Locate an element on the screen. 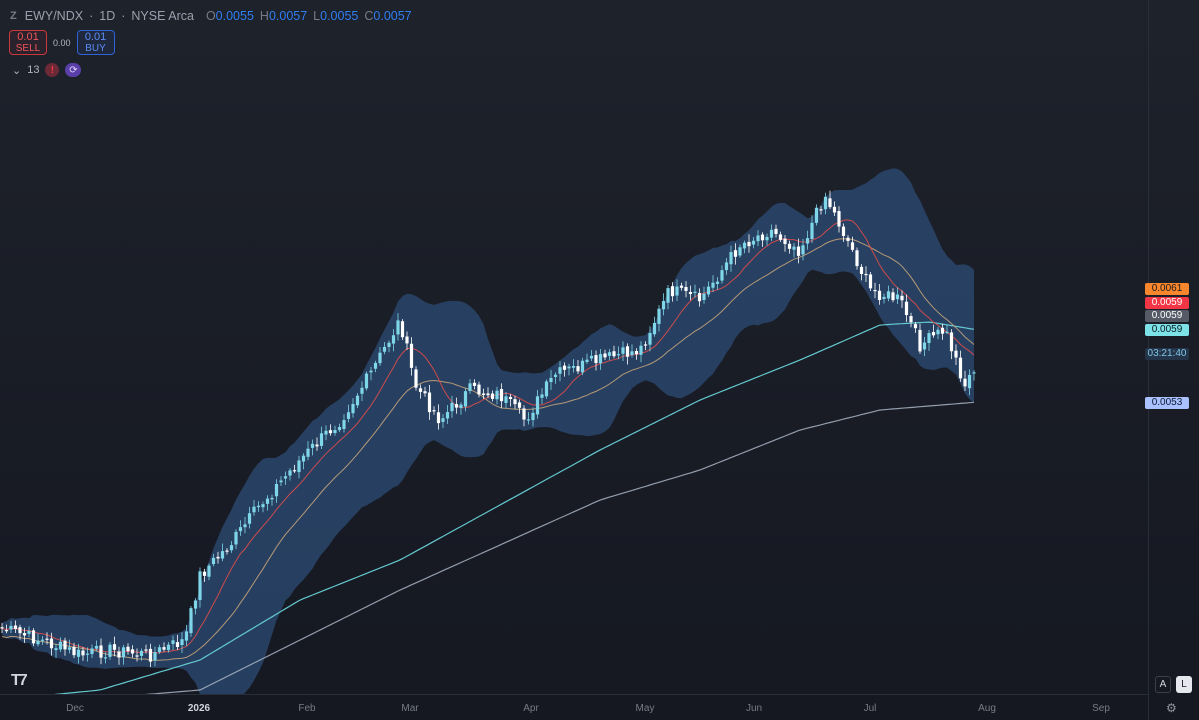 The width and height of the screenshot is (1199, 720). buy-amount: 0.01 is located at coordinates (95, 36).